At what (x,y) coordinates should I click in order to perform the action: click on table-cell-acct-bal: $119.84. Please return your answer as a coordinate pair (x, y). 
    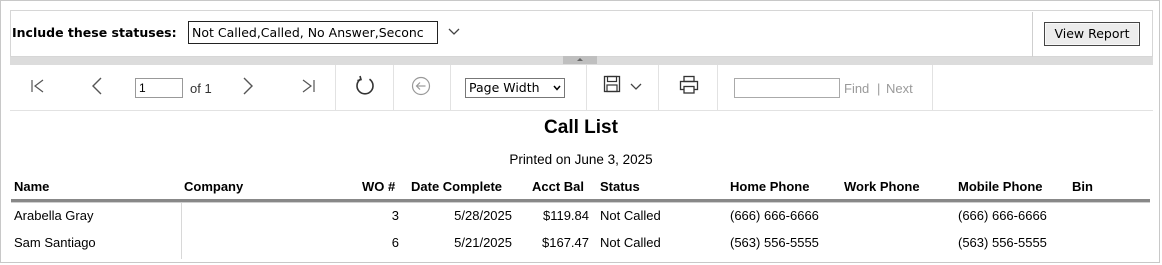
    Looking at the image, I should click on (565, 215).